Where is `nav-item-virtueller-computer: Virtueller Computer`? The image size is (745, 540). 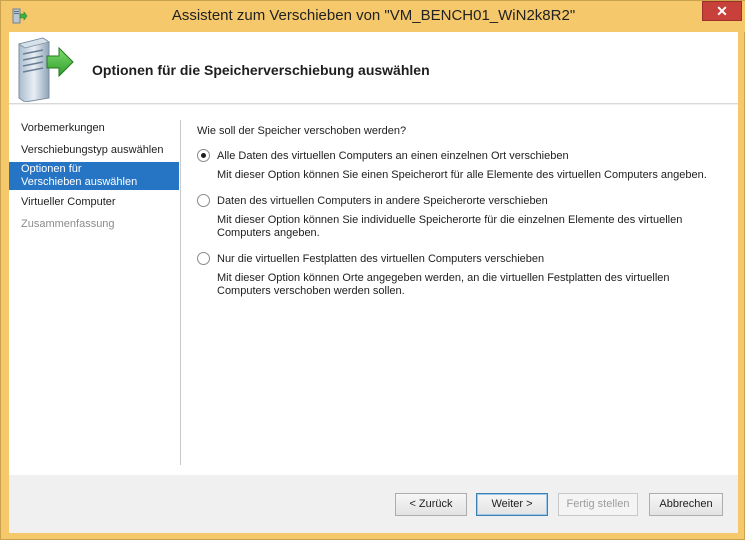 nav-item-virtueller-computer: Virtueller Computer is located at coordinates (94, 203).